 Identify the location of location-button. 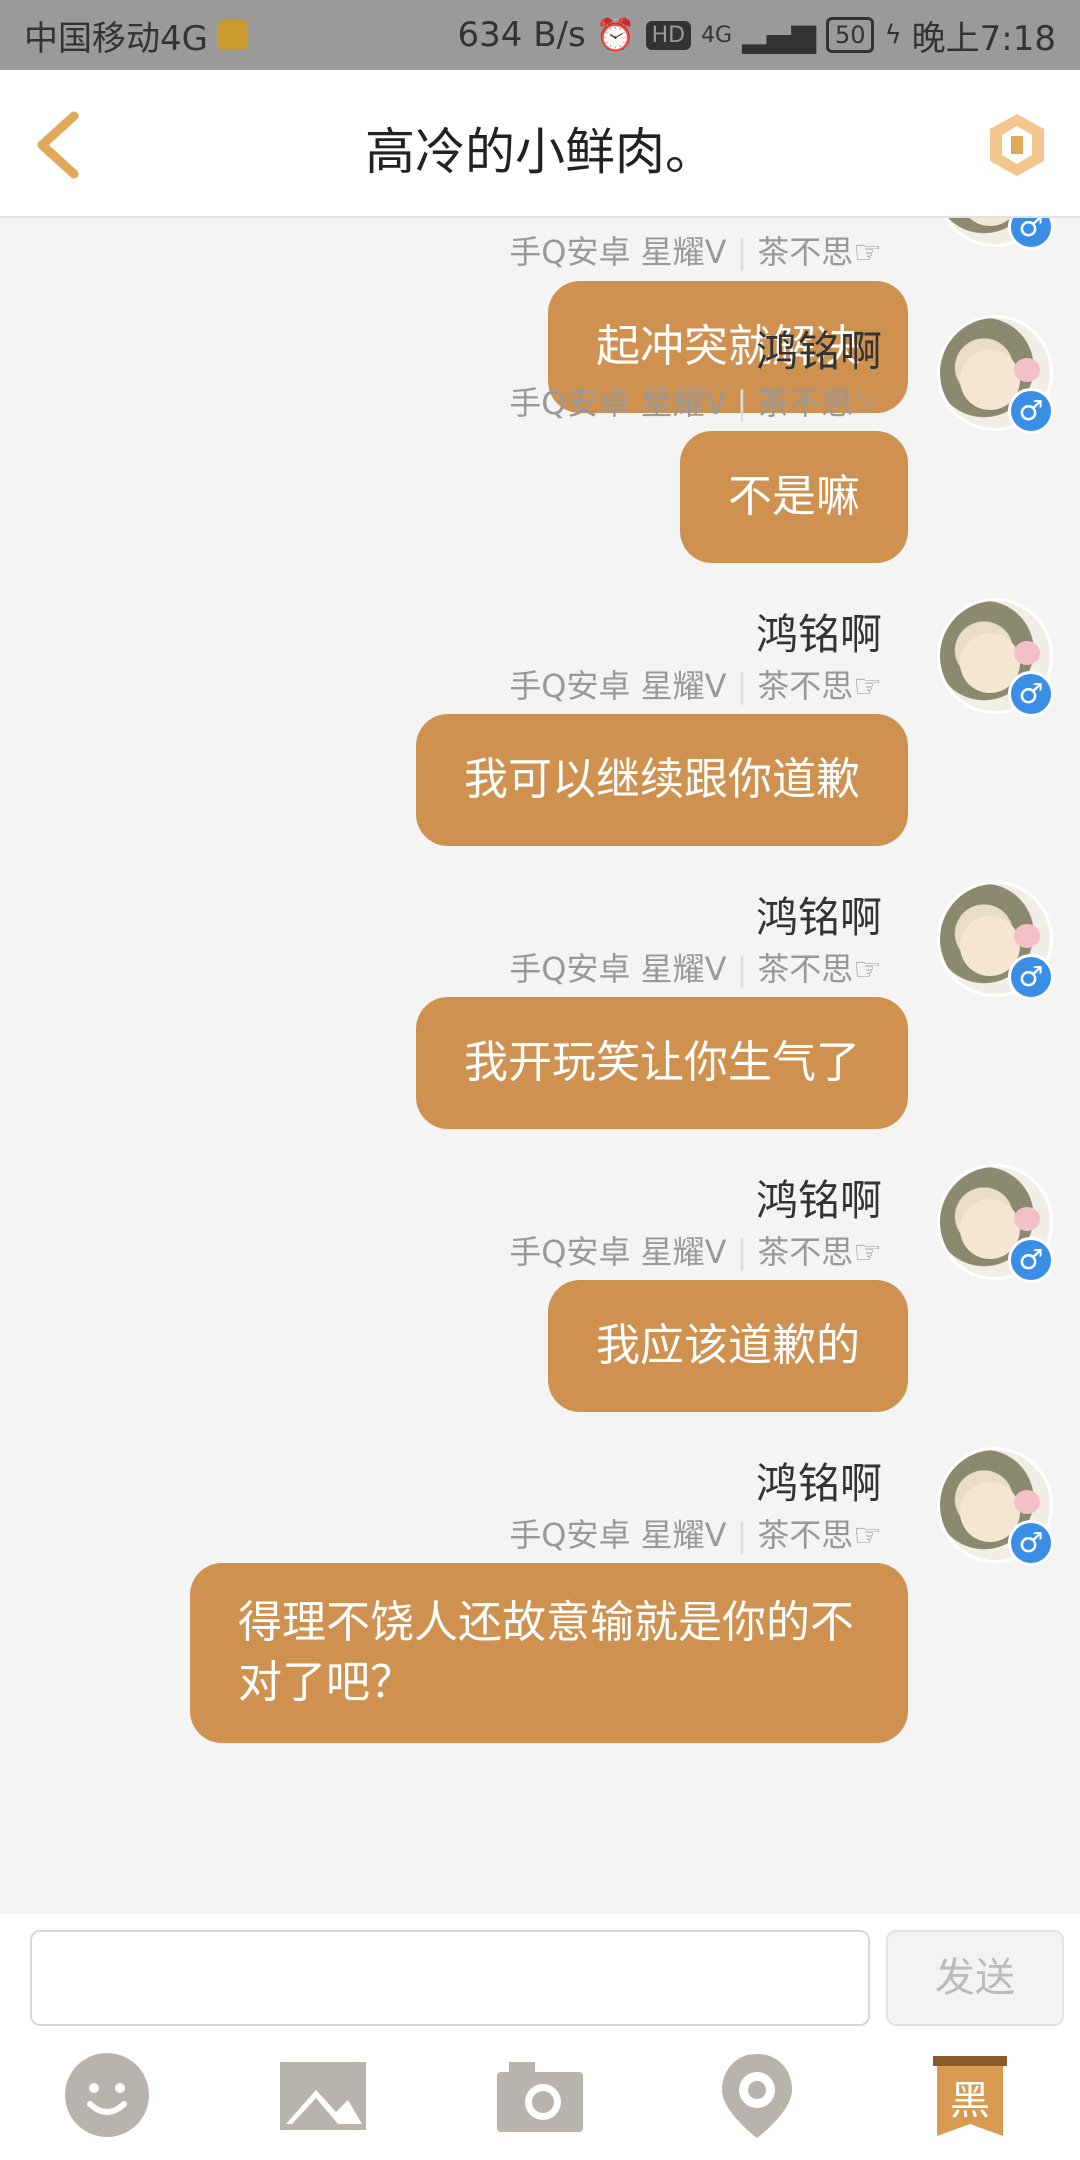
(757, 2095).